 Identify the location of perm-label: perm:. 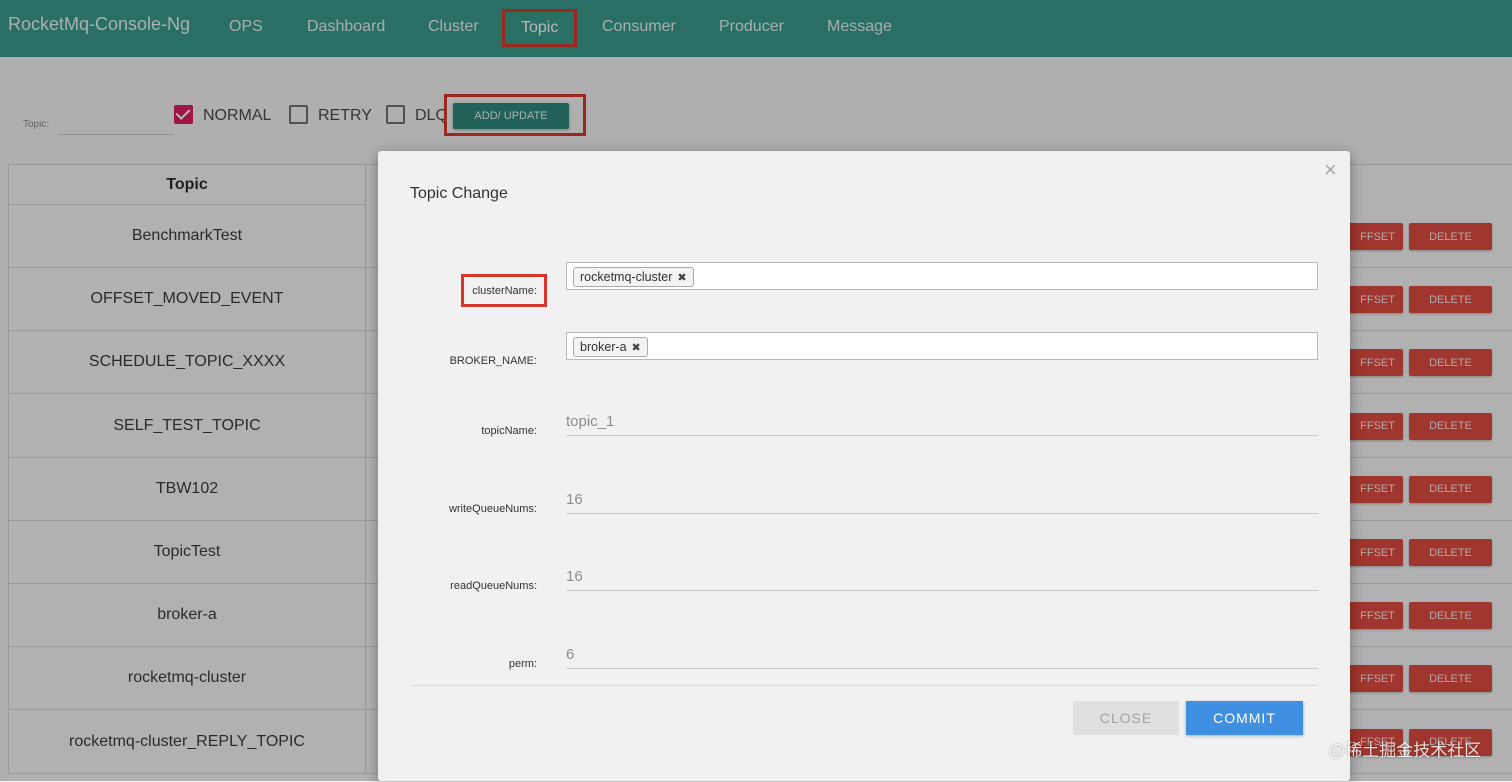
(522, 664).